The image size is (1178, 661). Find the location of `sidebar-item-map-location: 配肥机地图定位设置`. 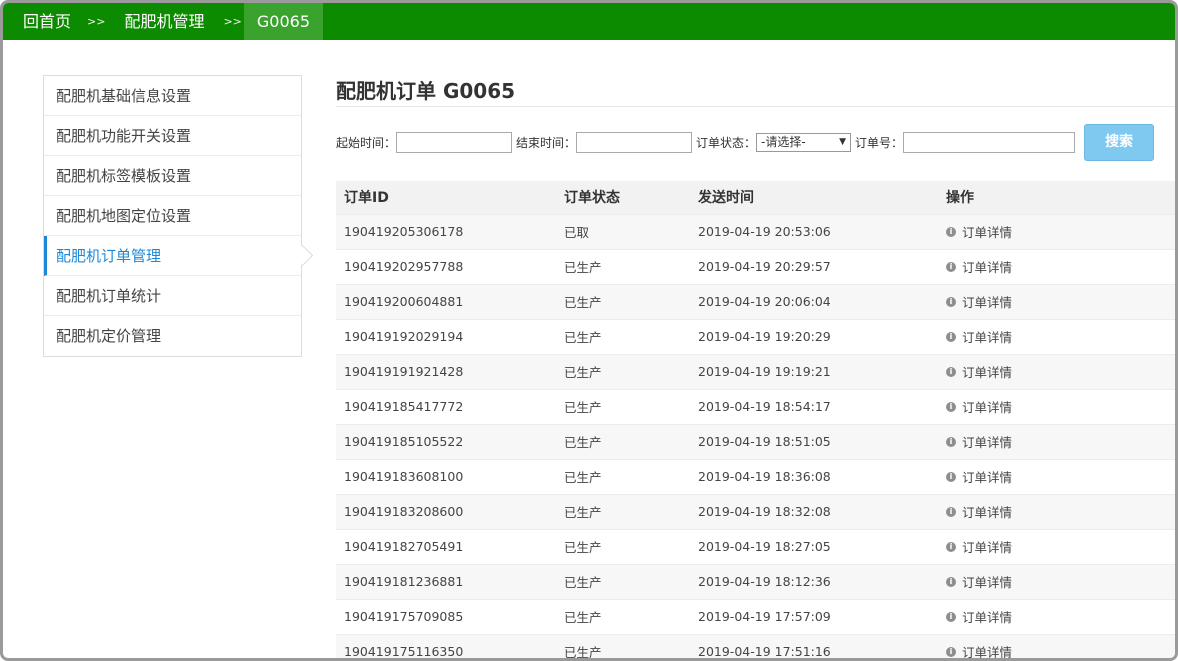

sidebar-item-map-location: 配肥机地图定位设置 is located at coordinates (172, 216).